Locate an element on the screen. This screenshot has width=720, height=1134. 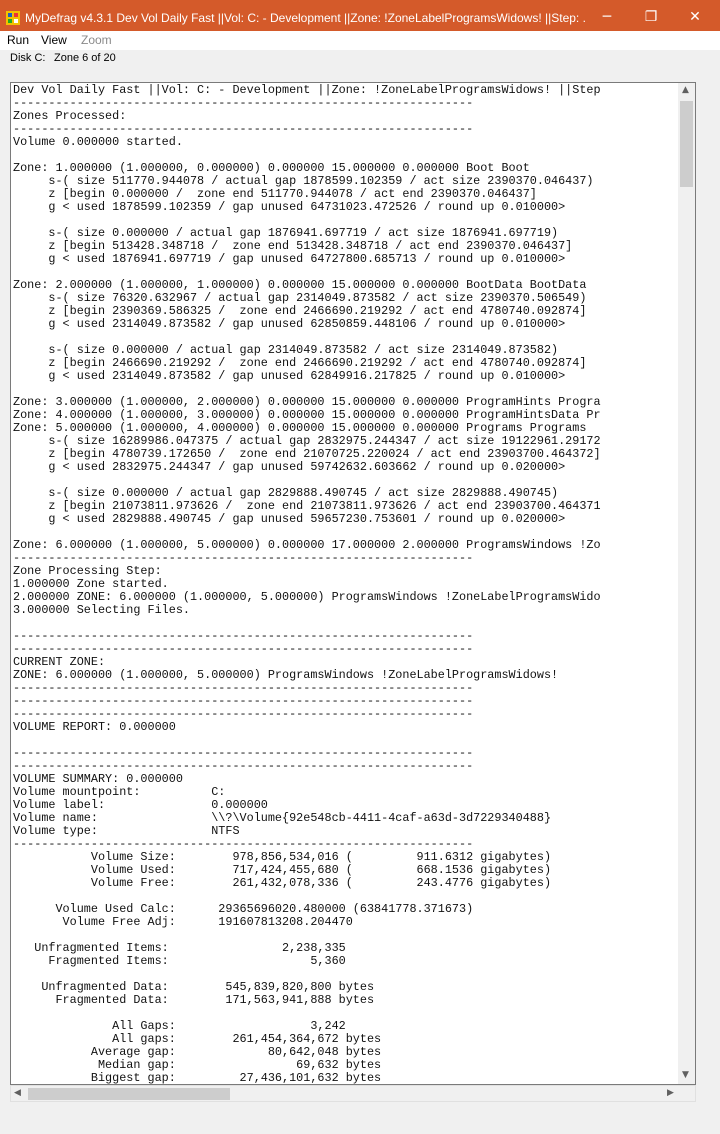
close-button: ✕ is located at coordinates (695, 17).